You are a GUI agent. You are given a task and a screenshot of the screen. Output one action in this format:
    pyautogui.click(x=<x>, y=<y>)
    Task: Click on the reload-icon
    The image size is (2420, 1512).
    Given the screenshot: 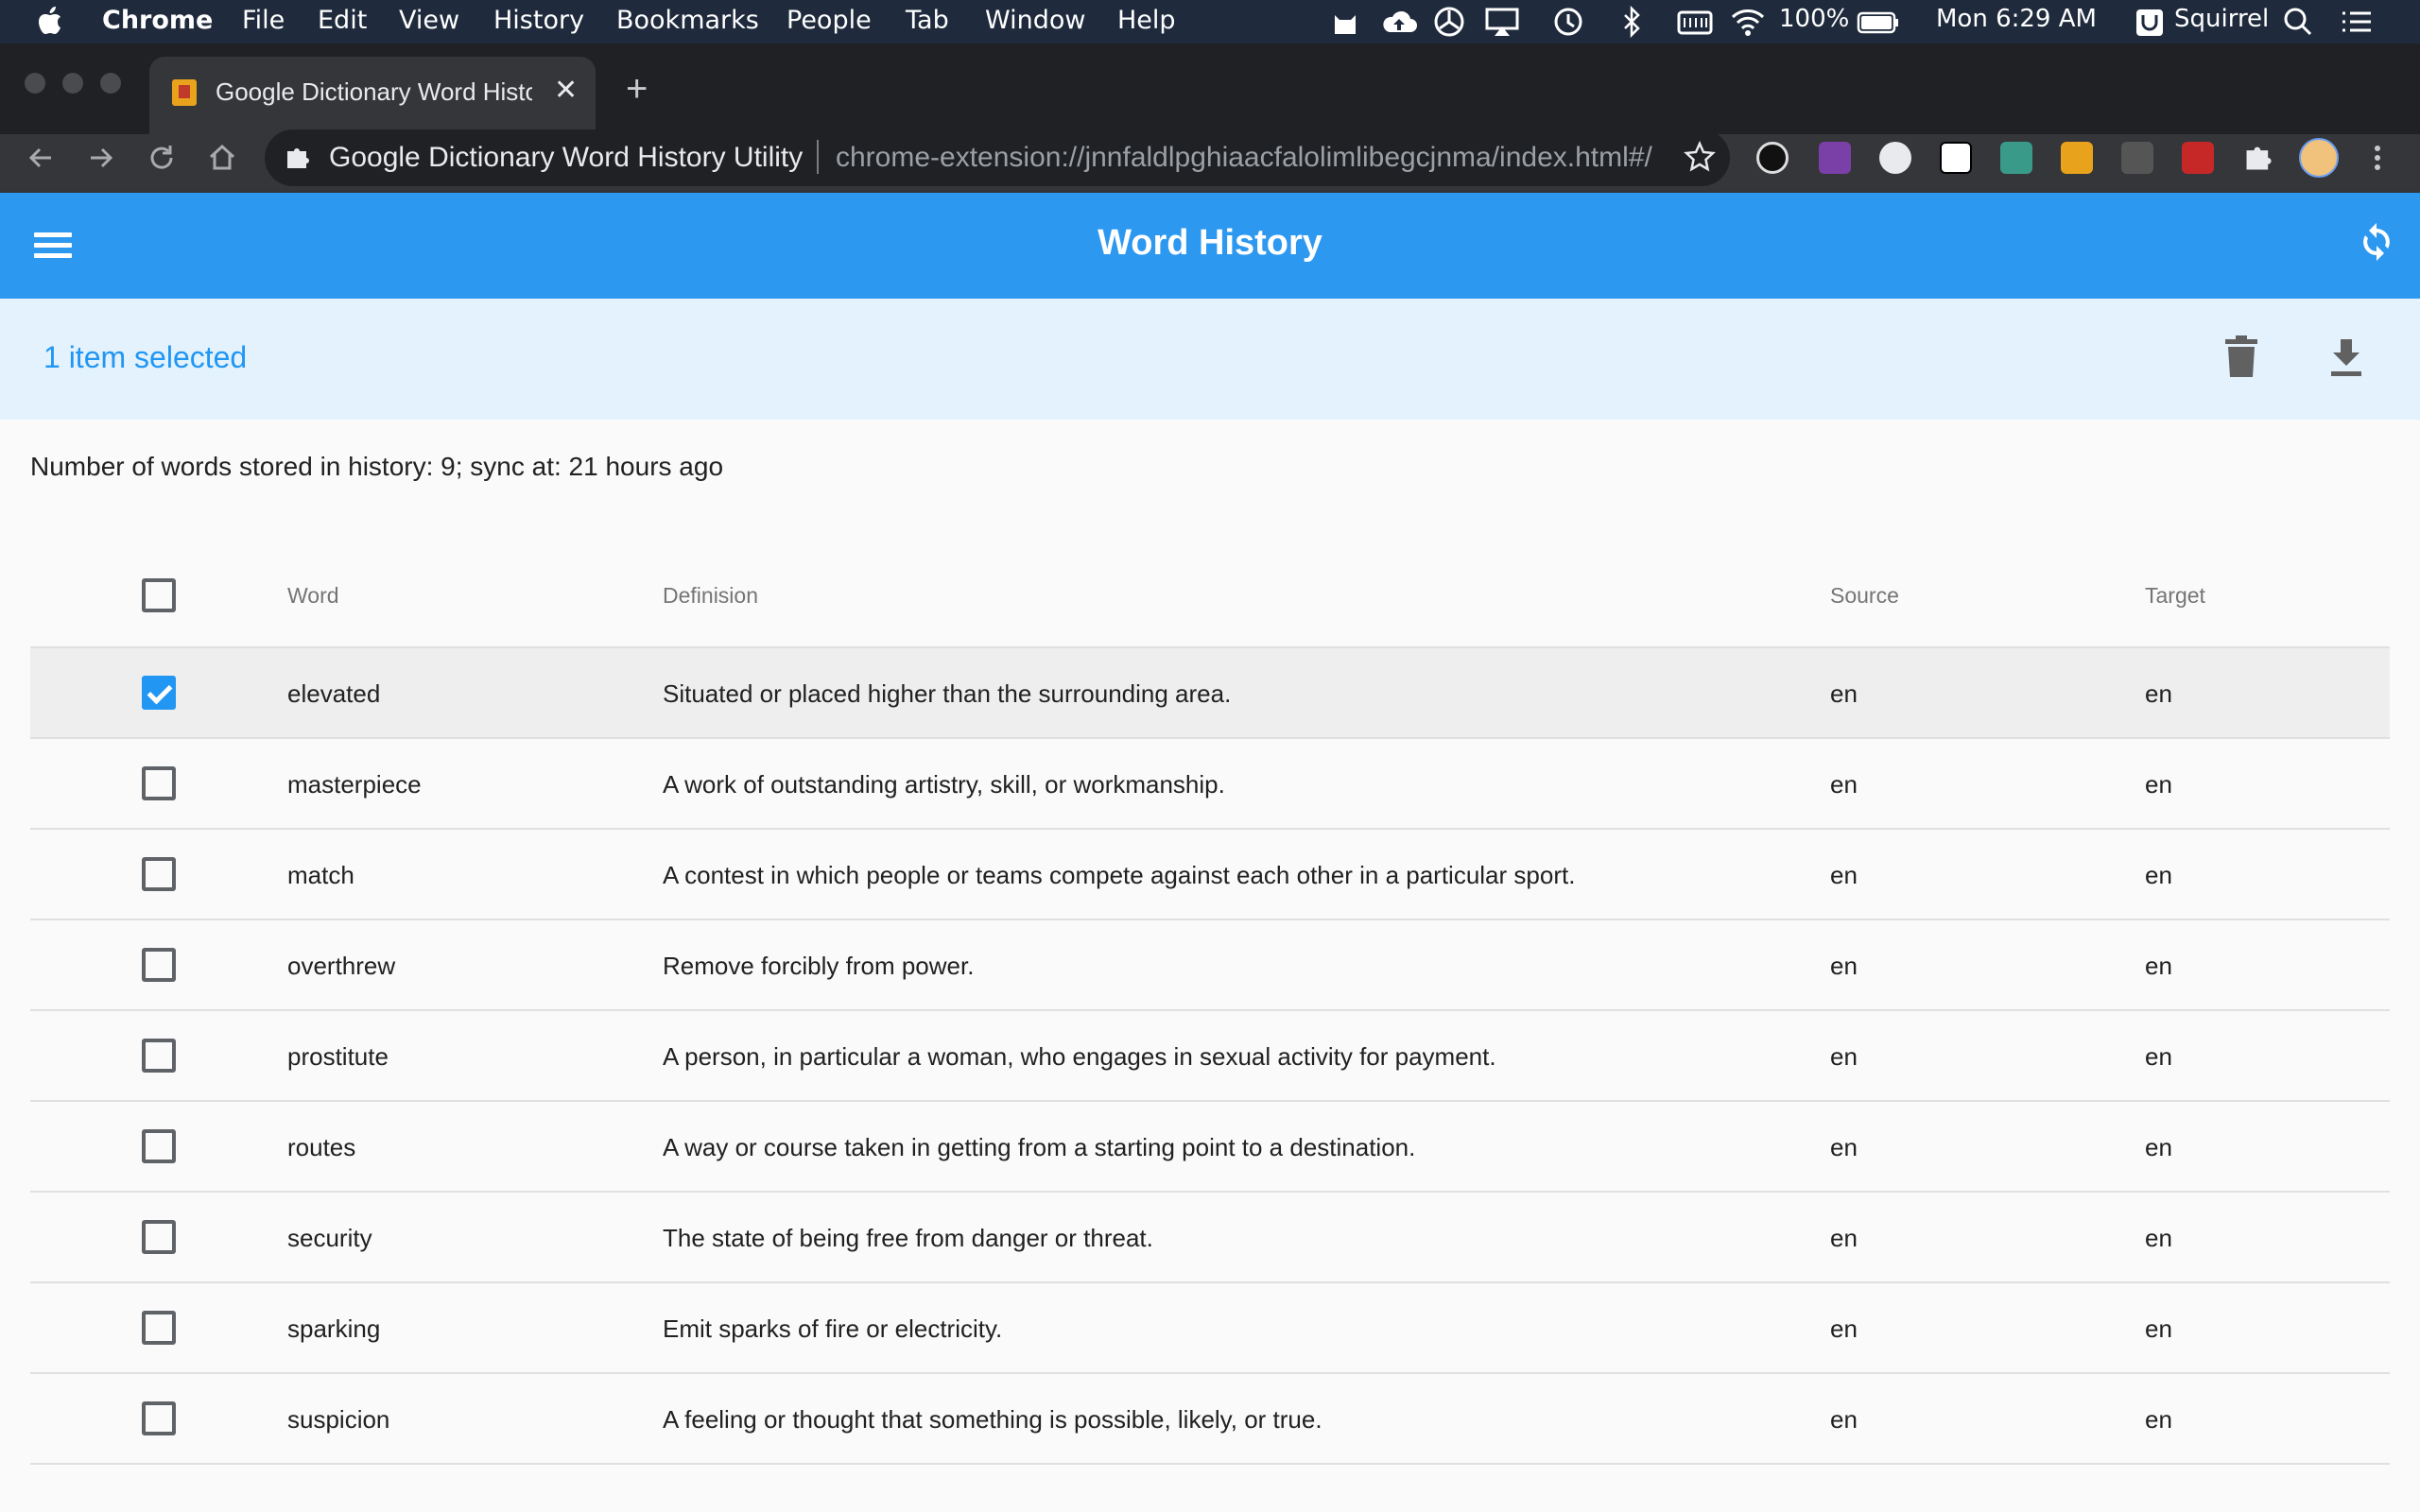 What is the action you would take?
    pyautogui.click(x=162, y=158)
    